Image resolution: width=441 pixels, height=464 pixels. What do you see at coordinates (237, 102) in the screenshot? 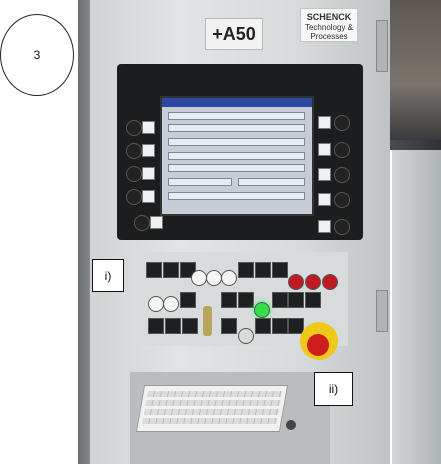
I see `screen-title-bar` at bounding box center [237, 102].